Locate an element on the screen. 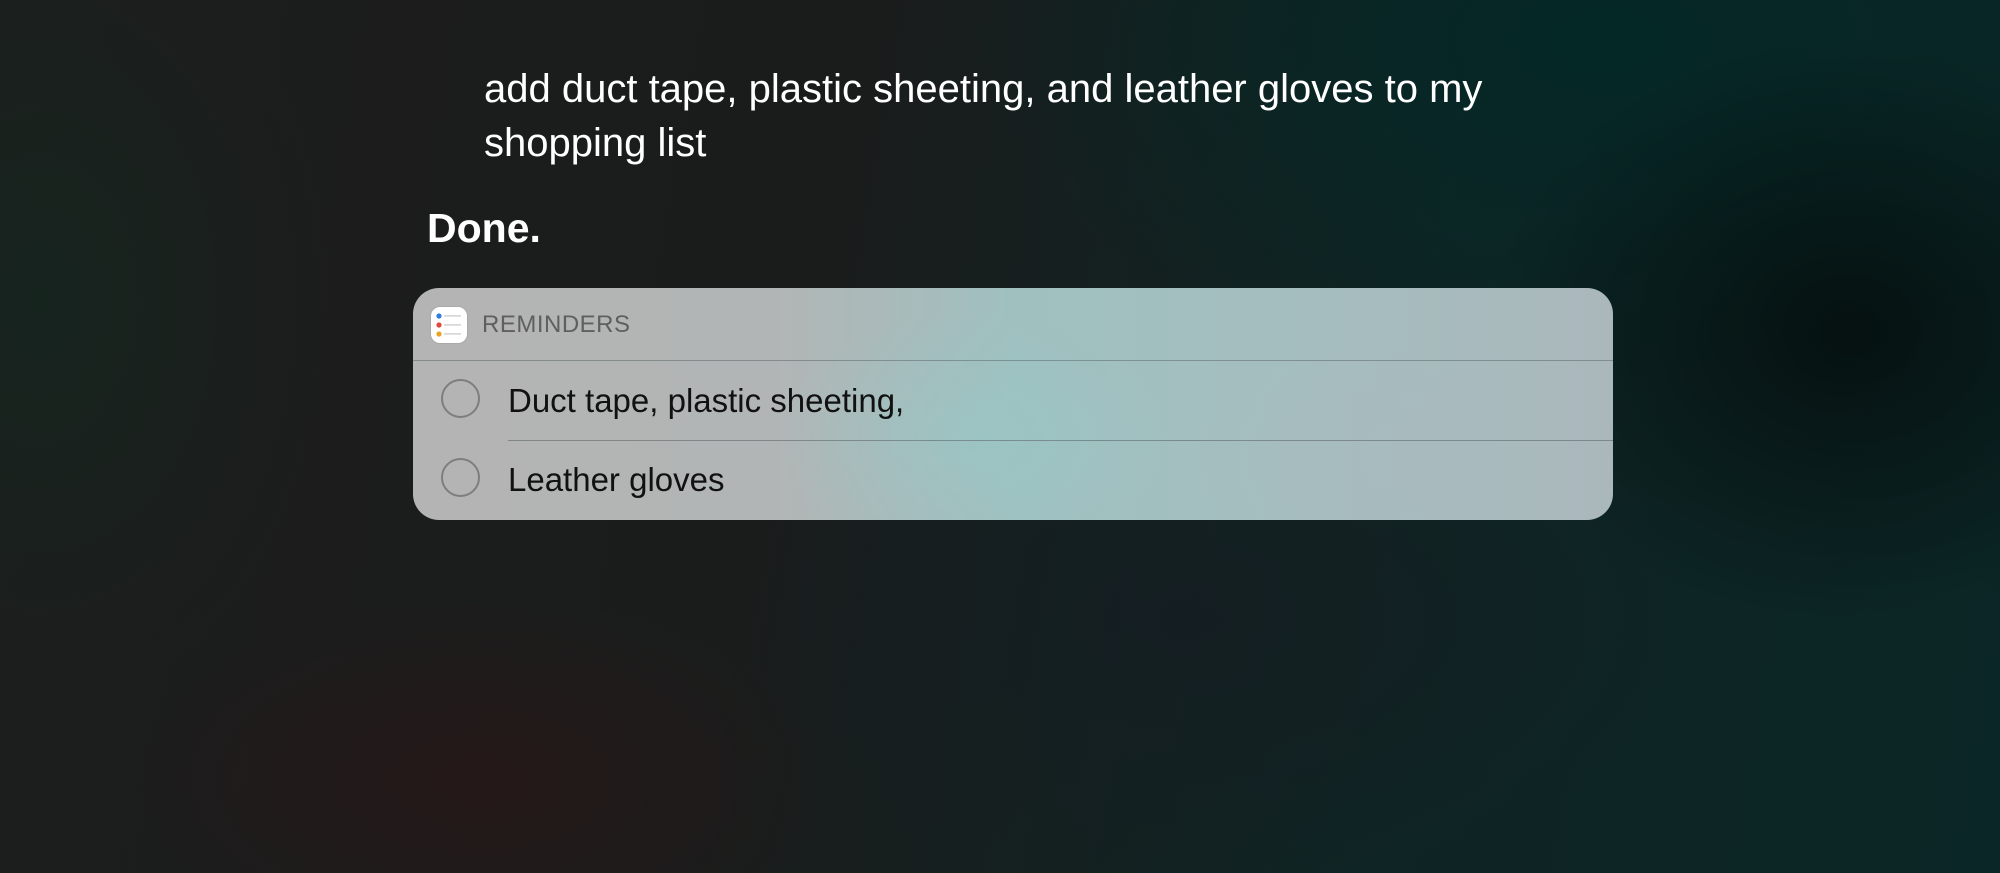 This screenshot has height=873, width=2000. card-app-name: REMINDERS is located at coordinates (556, 324).